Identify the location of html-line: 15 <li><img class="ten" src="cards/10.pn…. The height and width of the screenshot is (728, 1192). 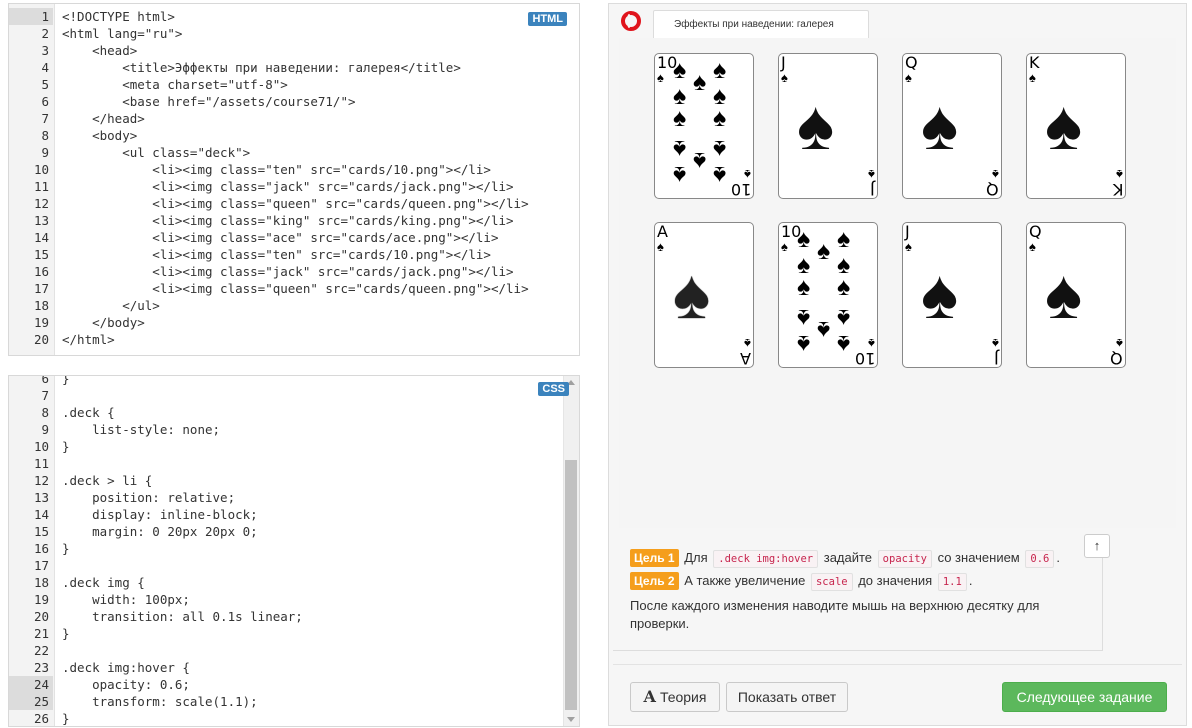
(294, 254).